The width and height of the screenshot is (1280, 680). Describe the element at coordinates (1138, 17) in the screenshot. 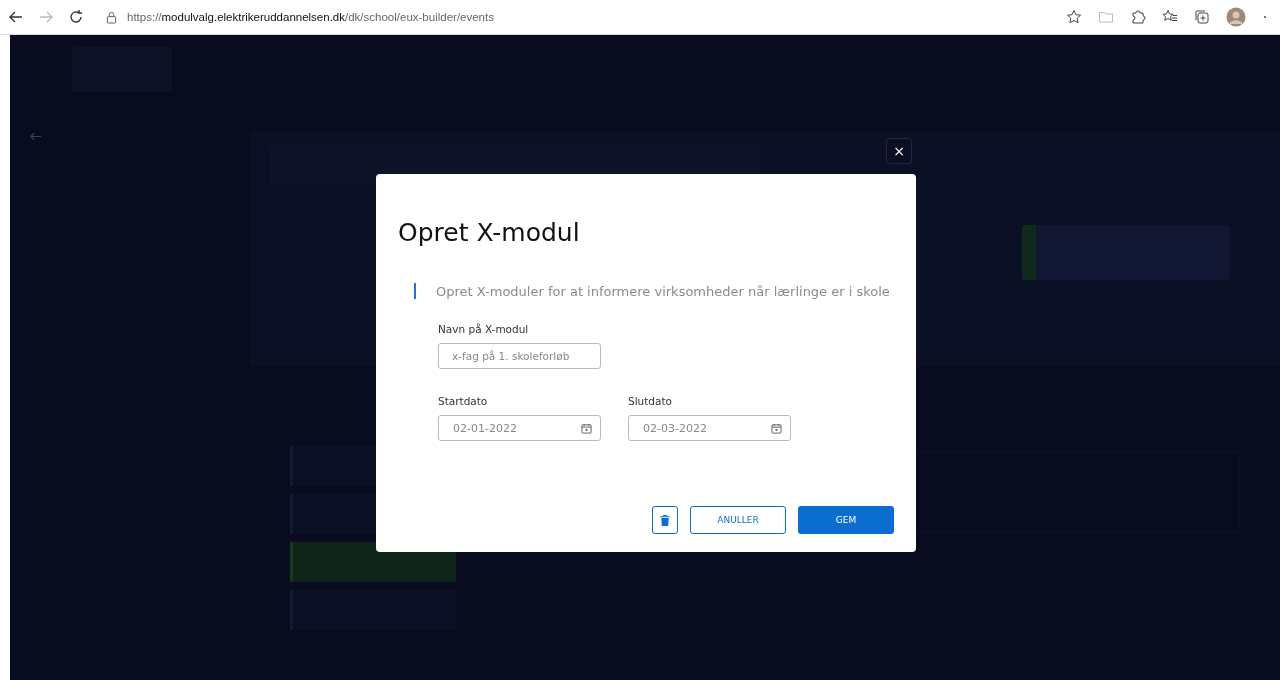

I see `puzzle-icon` at that location.